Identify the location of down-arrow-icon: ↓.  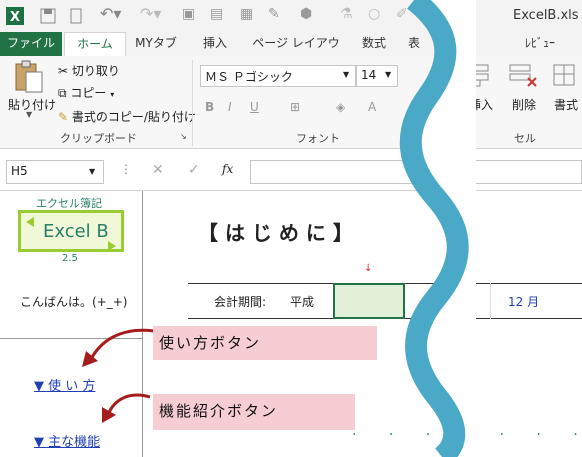
(368, 268).